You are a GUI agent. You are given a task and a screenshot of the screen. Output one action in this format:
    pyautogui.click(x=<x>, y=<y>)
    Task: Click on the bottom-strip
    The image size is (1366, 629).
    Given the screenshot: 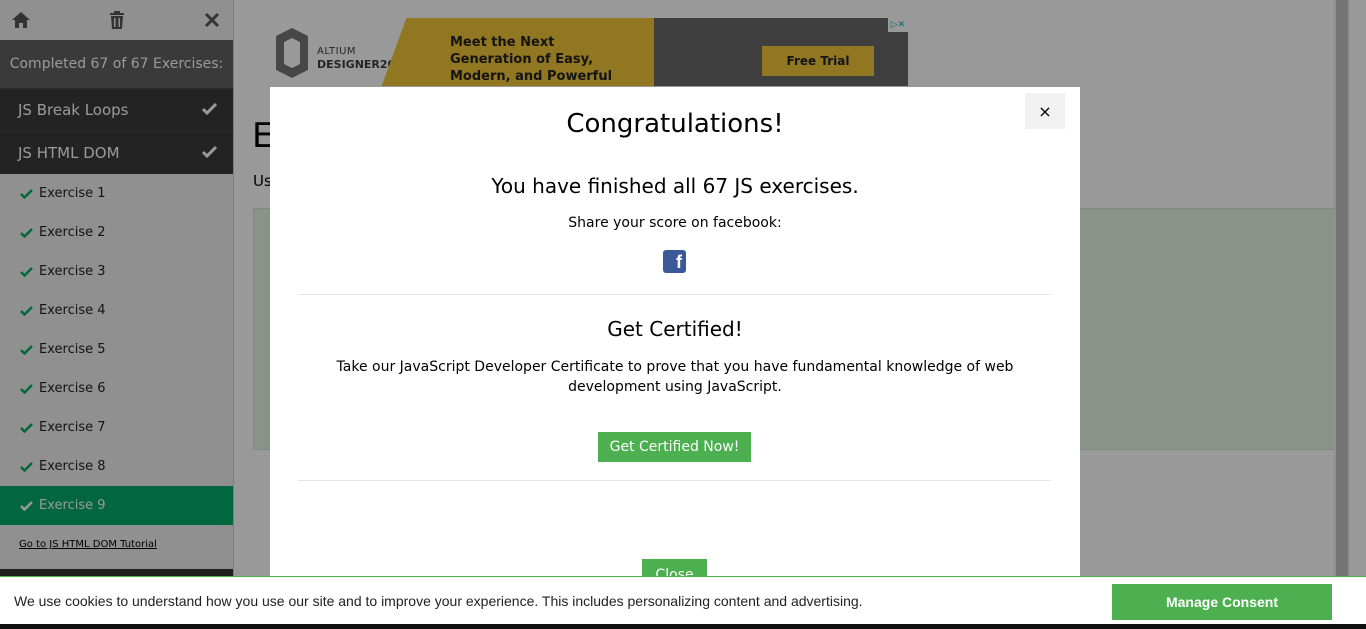 What is the action you would take?
    pyautogui.click(x=683, y=626)
    